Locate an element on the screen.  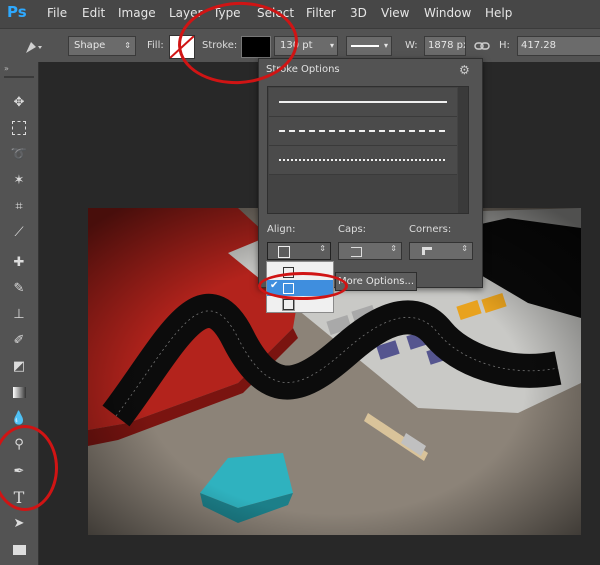
corners-select: ⇕ is located at coordinates (441, 251).